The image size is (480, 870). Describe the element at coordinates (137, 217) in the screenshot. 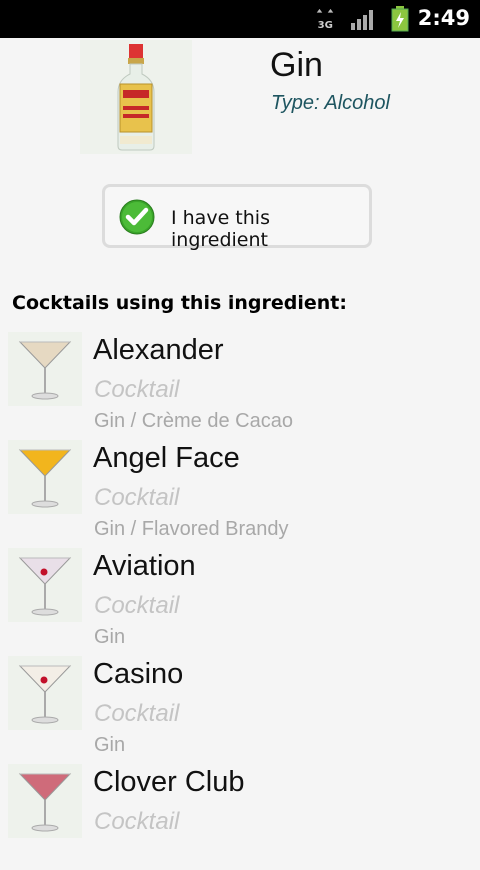

I see `checkmark-icon` at that location.